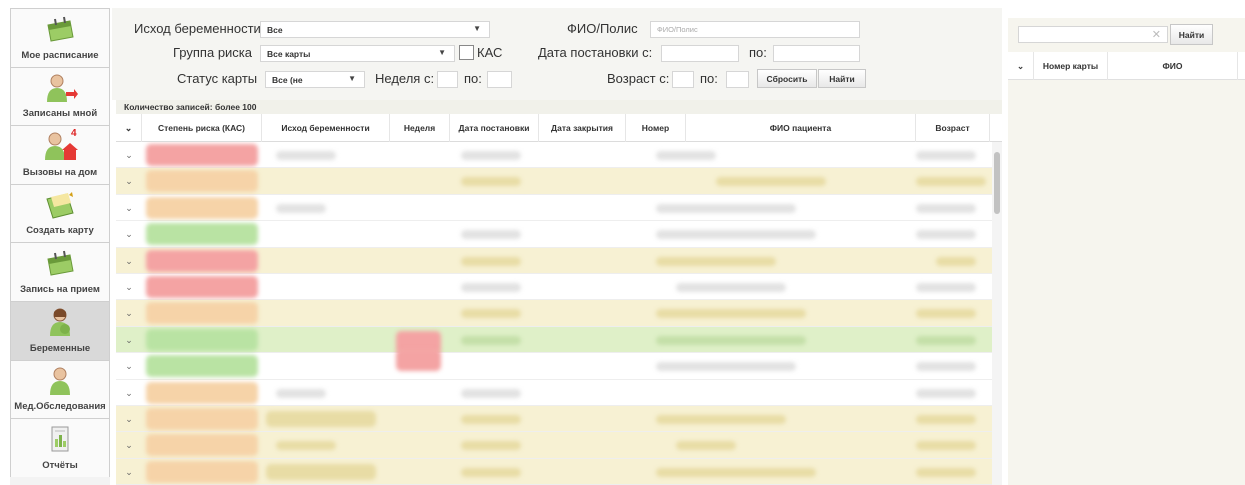  Describe the element at coordinates (490, 52) in the screenshot. I see `kas-label: КАС` at that location.